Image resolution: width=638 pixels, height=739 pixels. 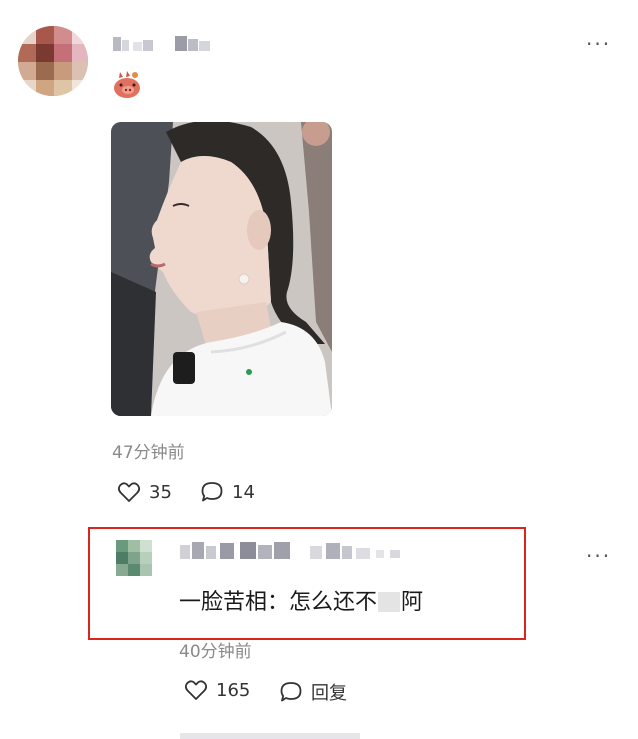 What do you see at coordinates (227, 492) in the screenshot?
I see `post-comment-button: 14` at bounding box center [227, 492].